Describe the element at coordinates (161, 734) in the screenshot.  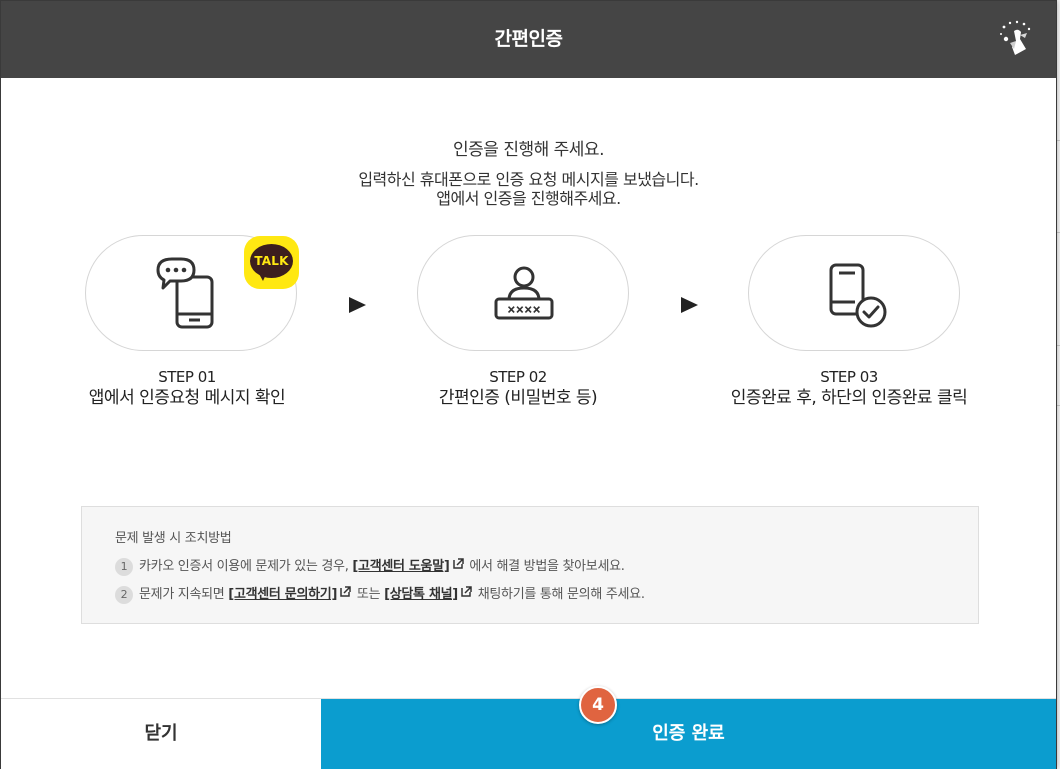
I see `close-button: 닫기` at that location.